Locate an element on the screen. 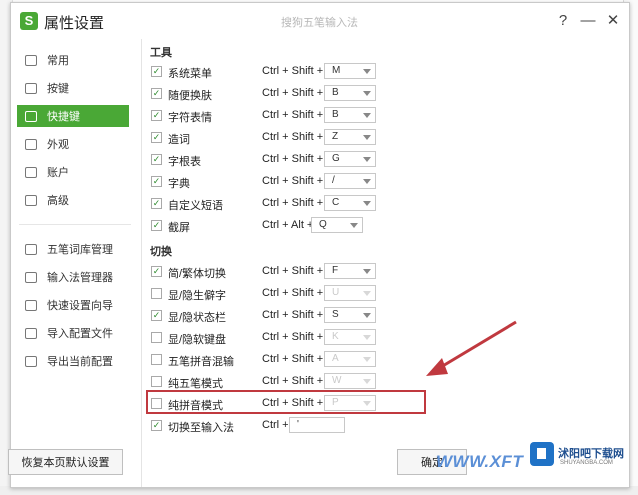 The height and width of the screenshot is (495, 638). shortcut-key-select: A is located at coordinates (350, 359).